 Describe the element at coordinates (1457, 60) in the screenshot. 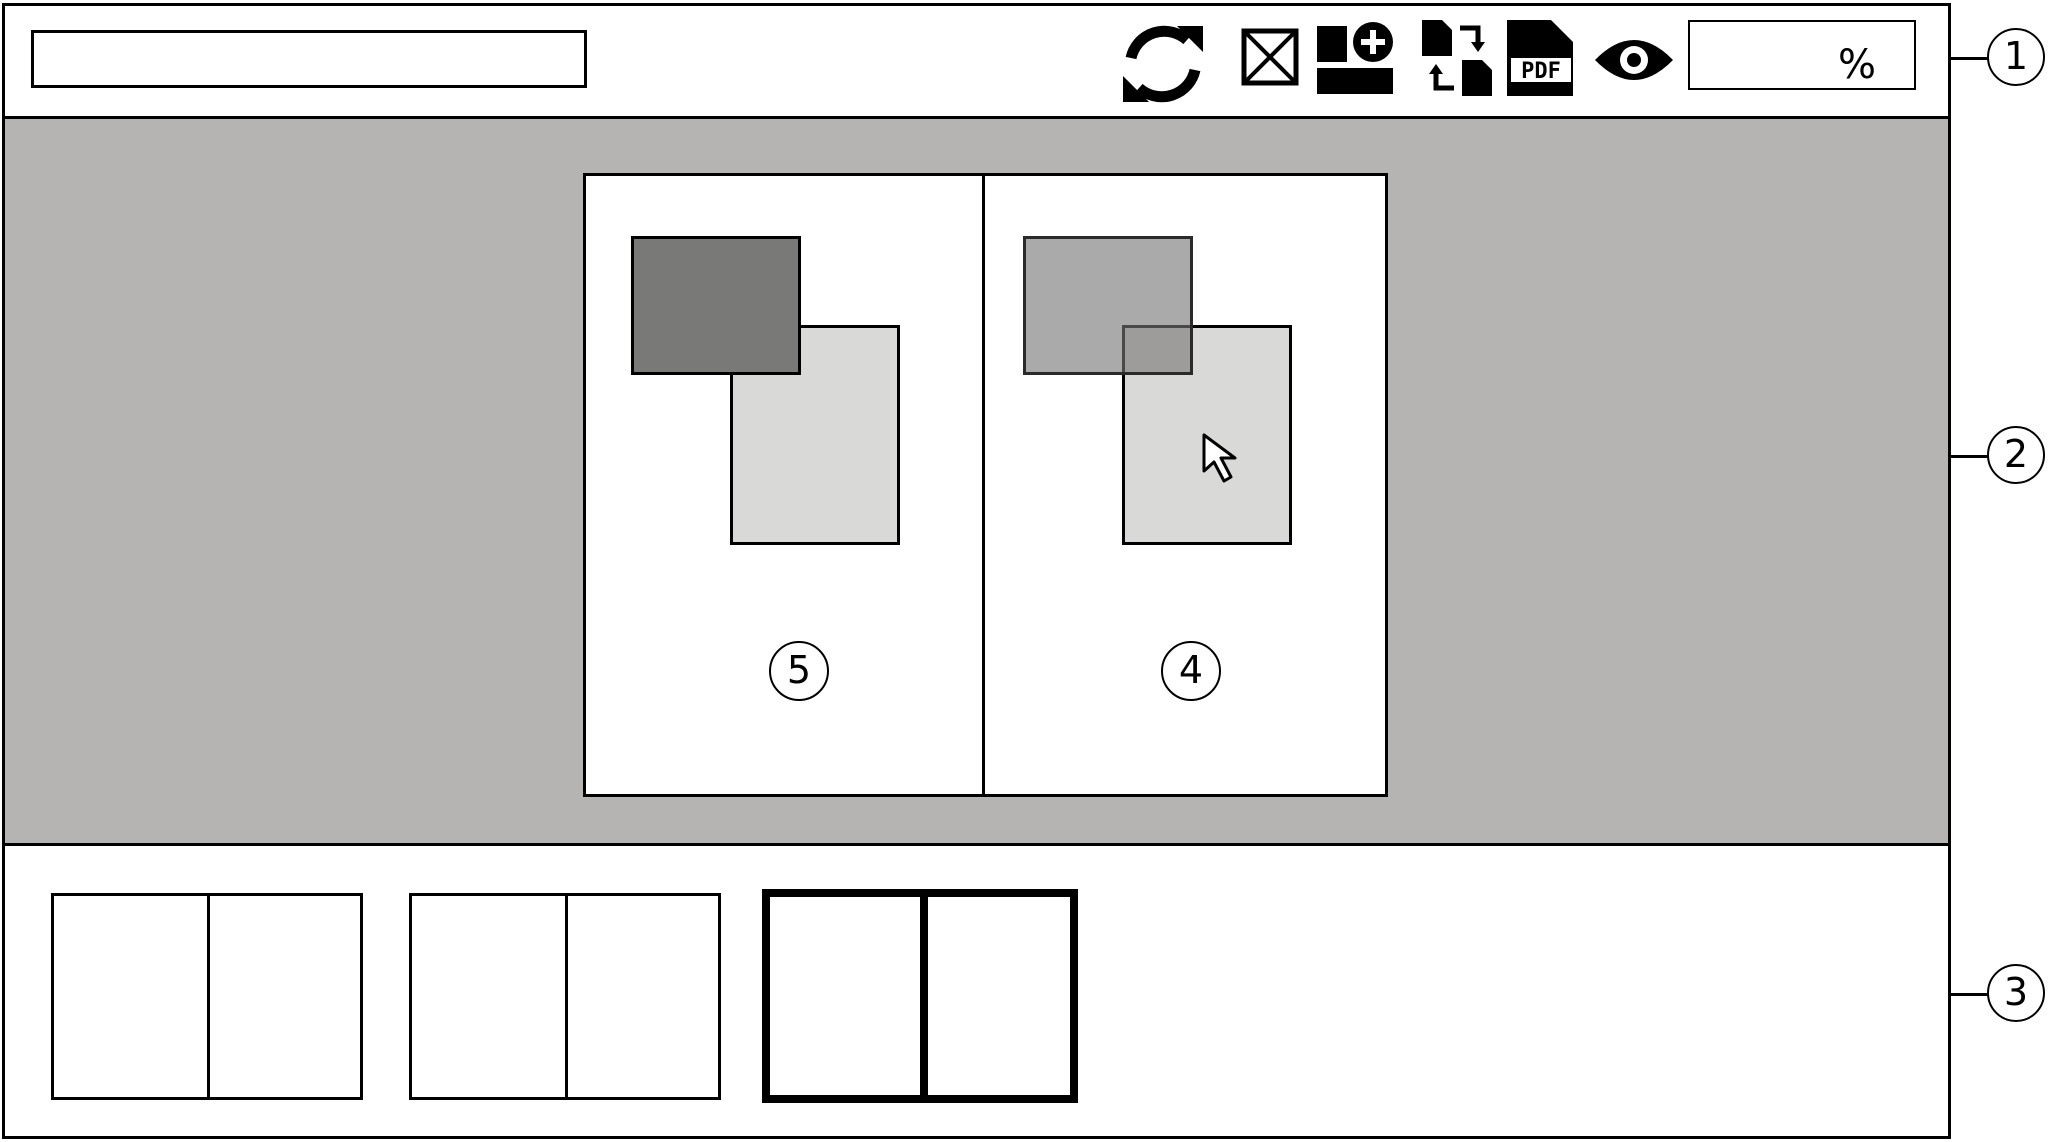

I see `swap-pages-icon` at that location.